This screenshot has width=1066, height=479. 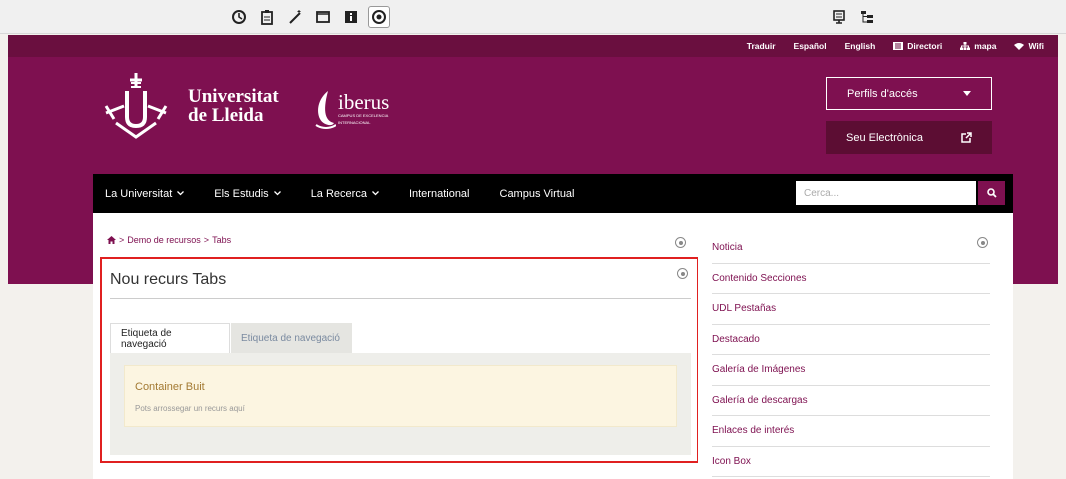 What do you see at coordinates (851, 431) in the screenshot?
I see `list-item: Enlaces de interés` at bounding box center [851, 431].